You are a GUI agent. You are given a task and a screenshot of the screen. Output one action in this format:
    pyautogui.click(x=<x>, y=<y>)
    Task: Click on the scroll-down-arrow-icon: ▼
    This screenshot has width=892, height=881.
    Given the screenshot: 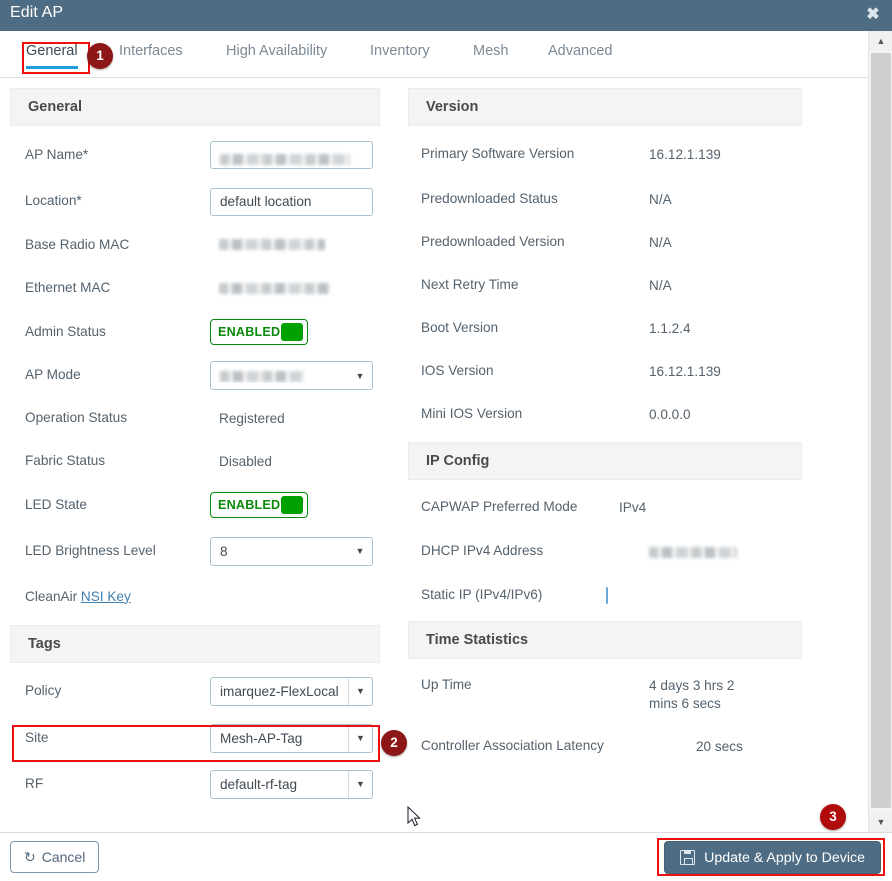 What is the action you would take?
    pyautogui.click(x=880, y=822)
    